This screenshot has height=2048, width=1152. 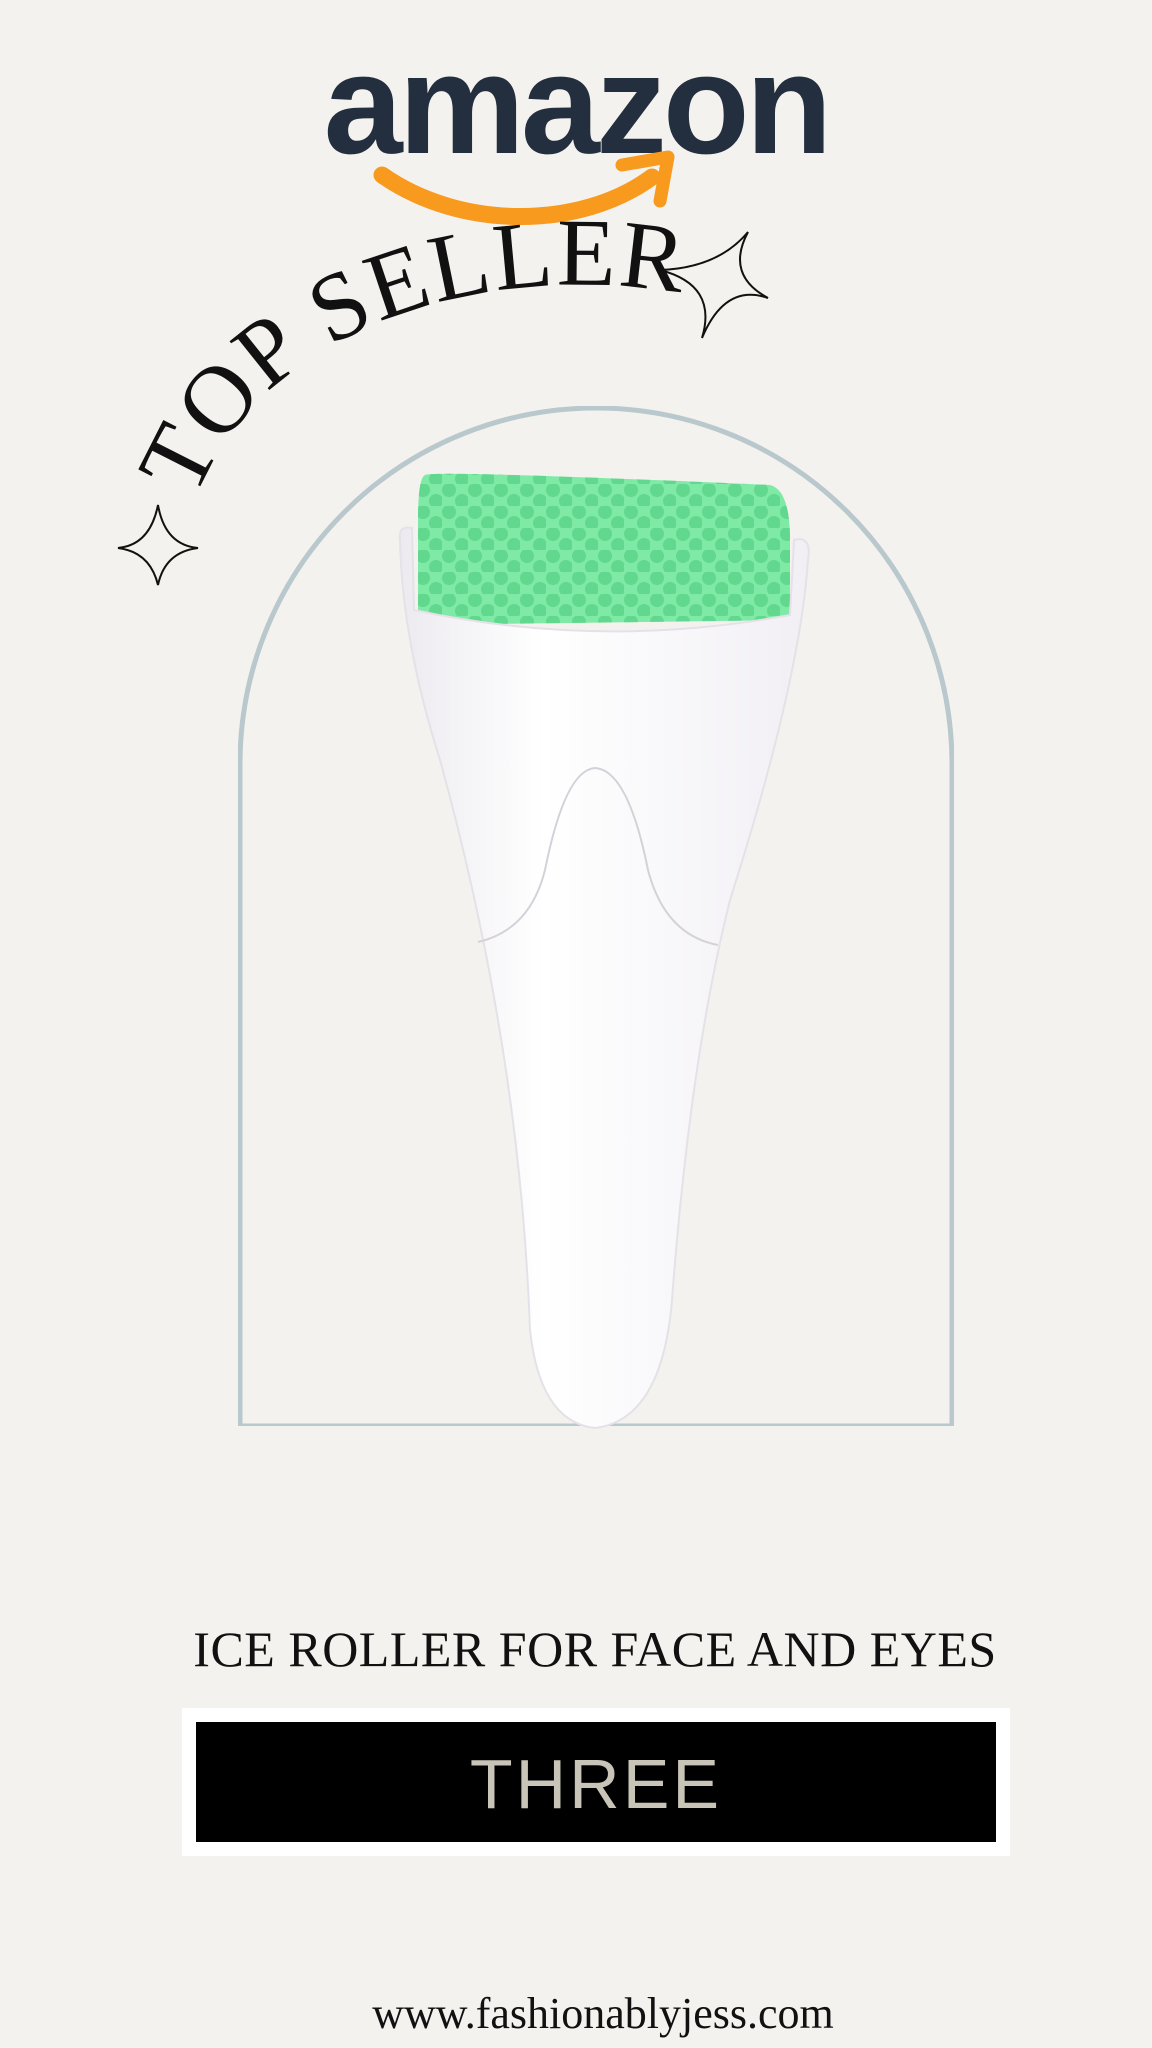 I want to click on rank-badge: THREE, so click(x=596, y=1782).